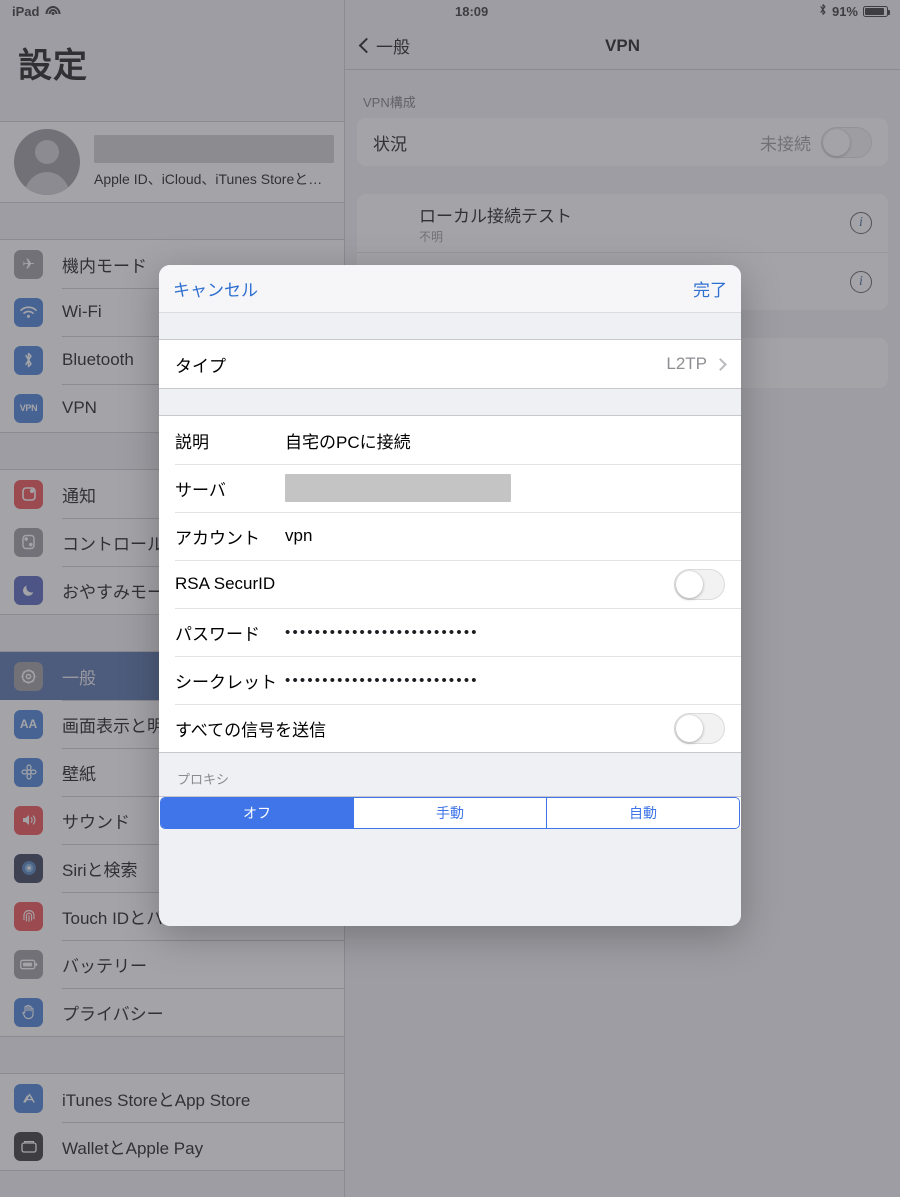 Image resolution: width=900 pixels, height=1197 pixels. What do you see at coordinates (100, 870) in the screenshot?
I see `sidebar-item-label: Siriと検索` at bounding box center [100, 870].